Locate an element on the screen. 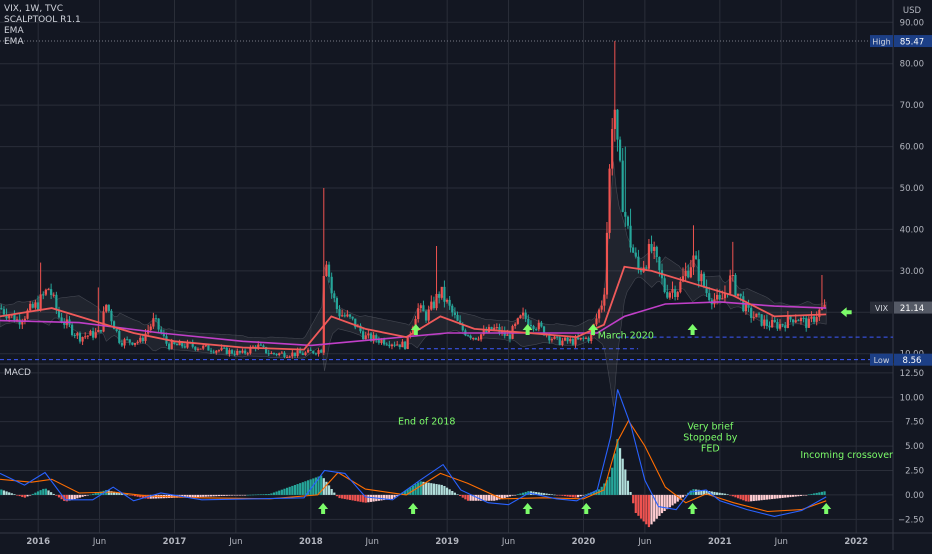  macd-pane-title: MACD is located at coordinates (17, 373).